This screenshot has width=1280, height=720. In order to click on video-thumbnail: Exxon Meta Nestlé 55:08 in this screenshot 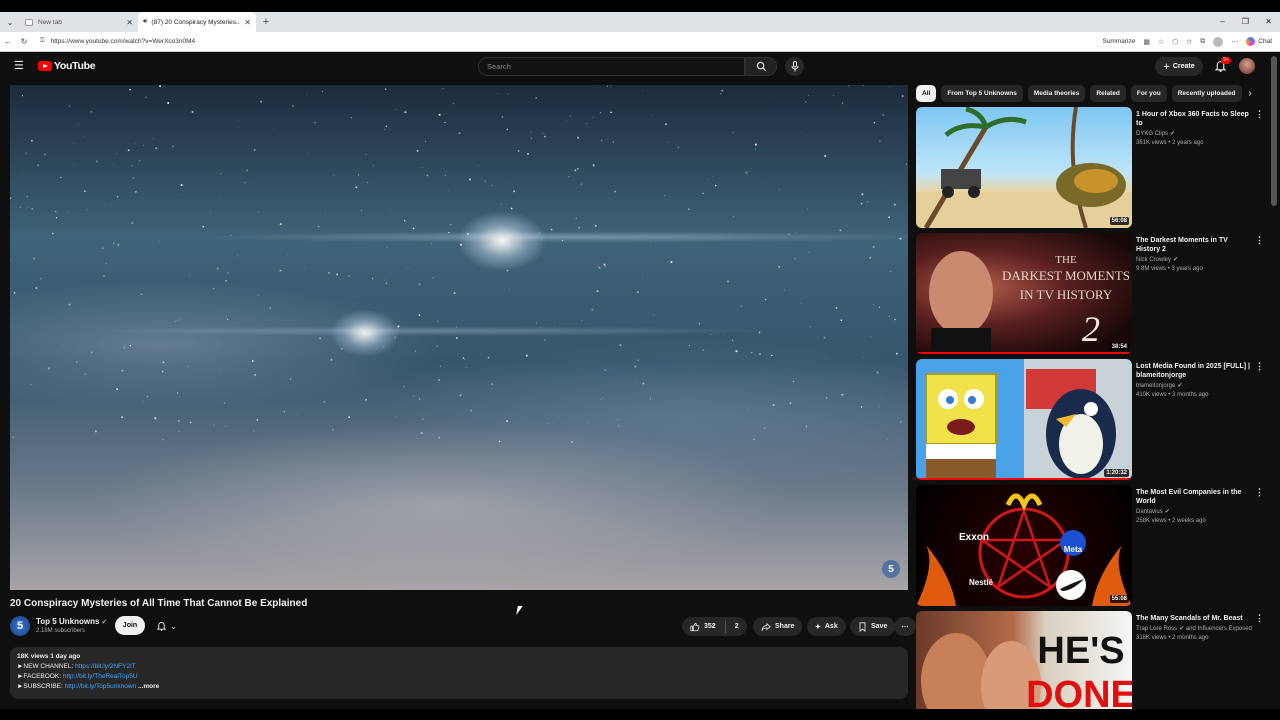, I will do `click(1024, 545)`.